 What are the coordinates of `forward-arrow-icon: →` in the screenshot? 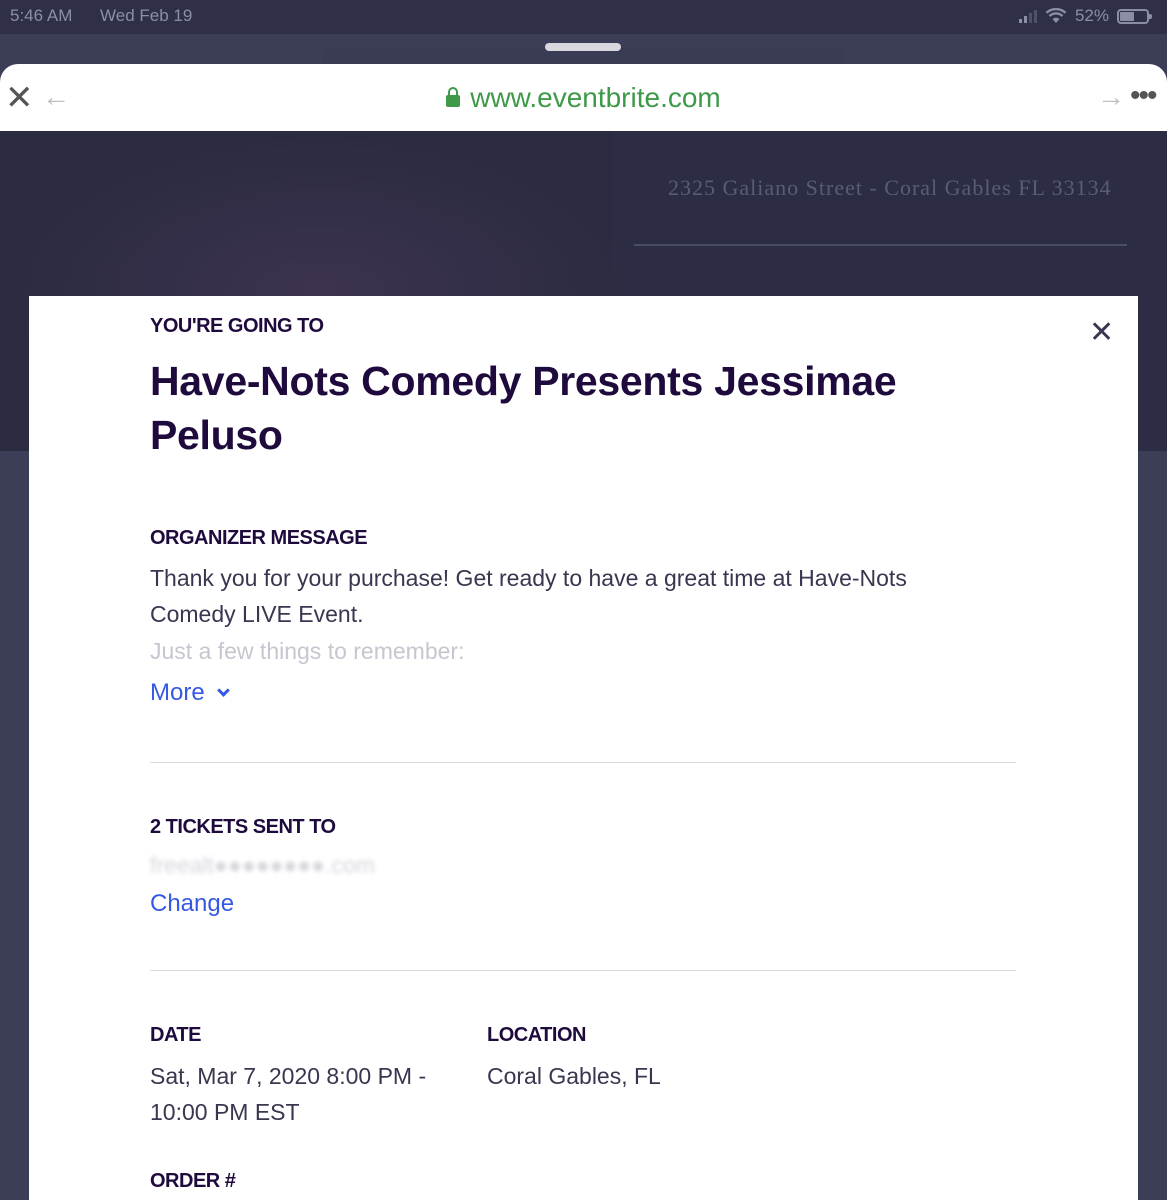 It's located at (1111, 97).